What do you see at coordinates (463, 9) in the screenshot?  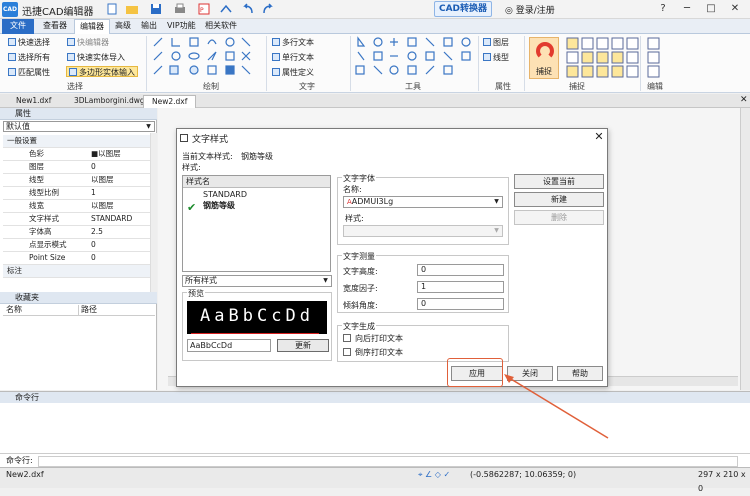 I see `cad-converter-button: CAD转换器` at bounding box center [463, 9].